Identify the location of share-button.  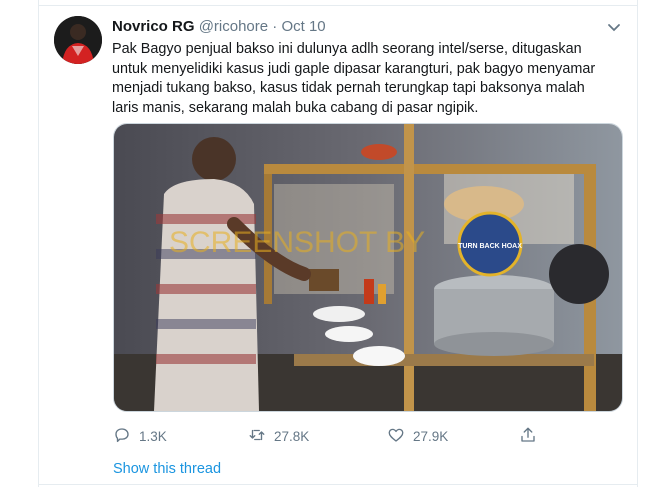
(532, 436).